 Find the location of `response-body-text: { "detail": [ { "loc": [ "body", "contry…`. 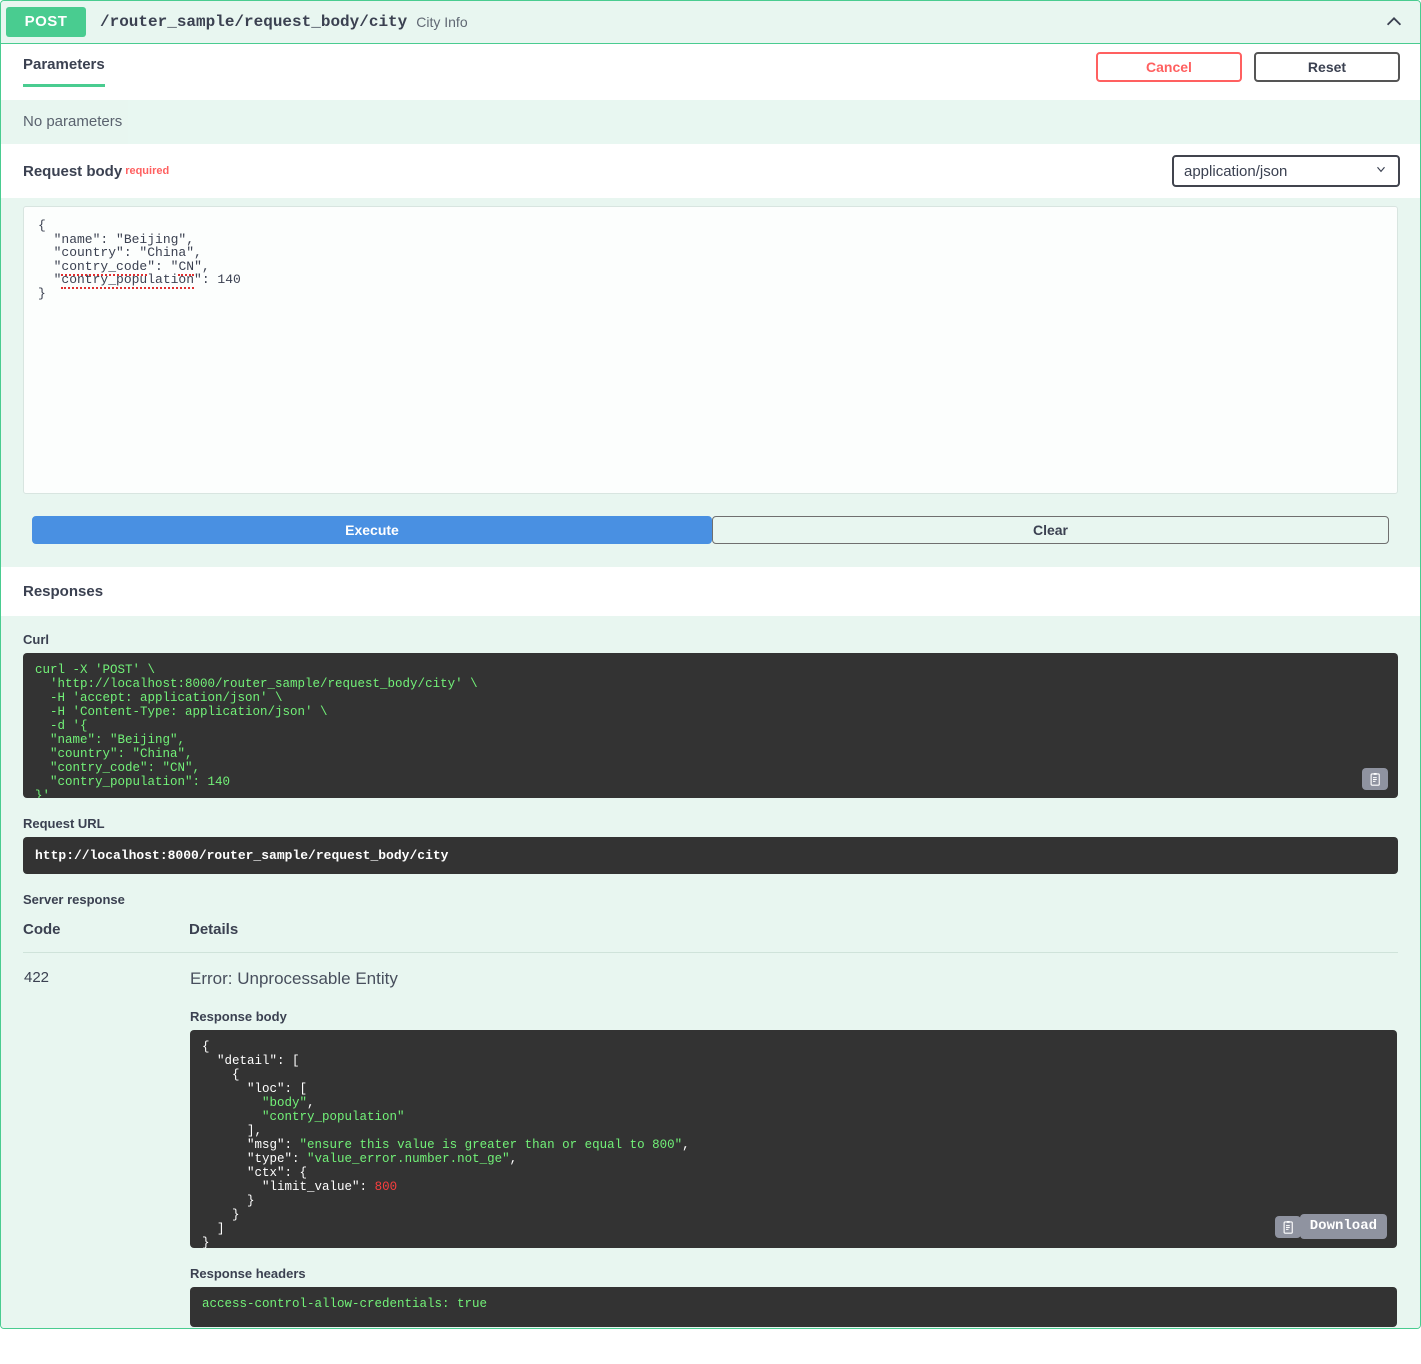

response-body-text: { "detail": [ { "loc": [ "body", "contry… is located at coordinates (446, 1144).